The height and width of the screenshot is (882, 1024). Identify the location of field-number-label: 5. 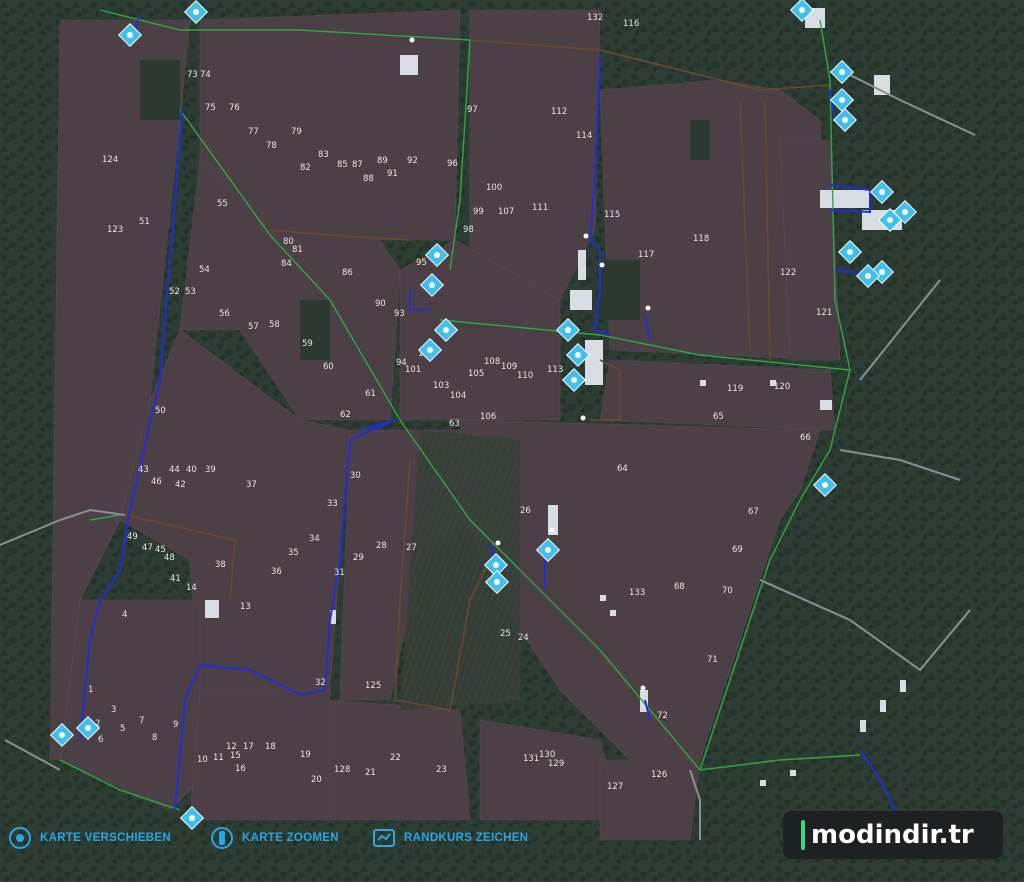
(122, 729).